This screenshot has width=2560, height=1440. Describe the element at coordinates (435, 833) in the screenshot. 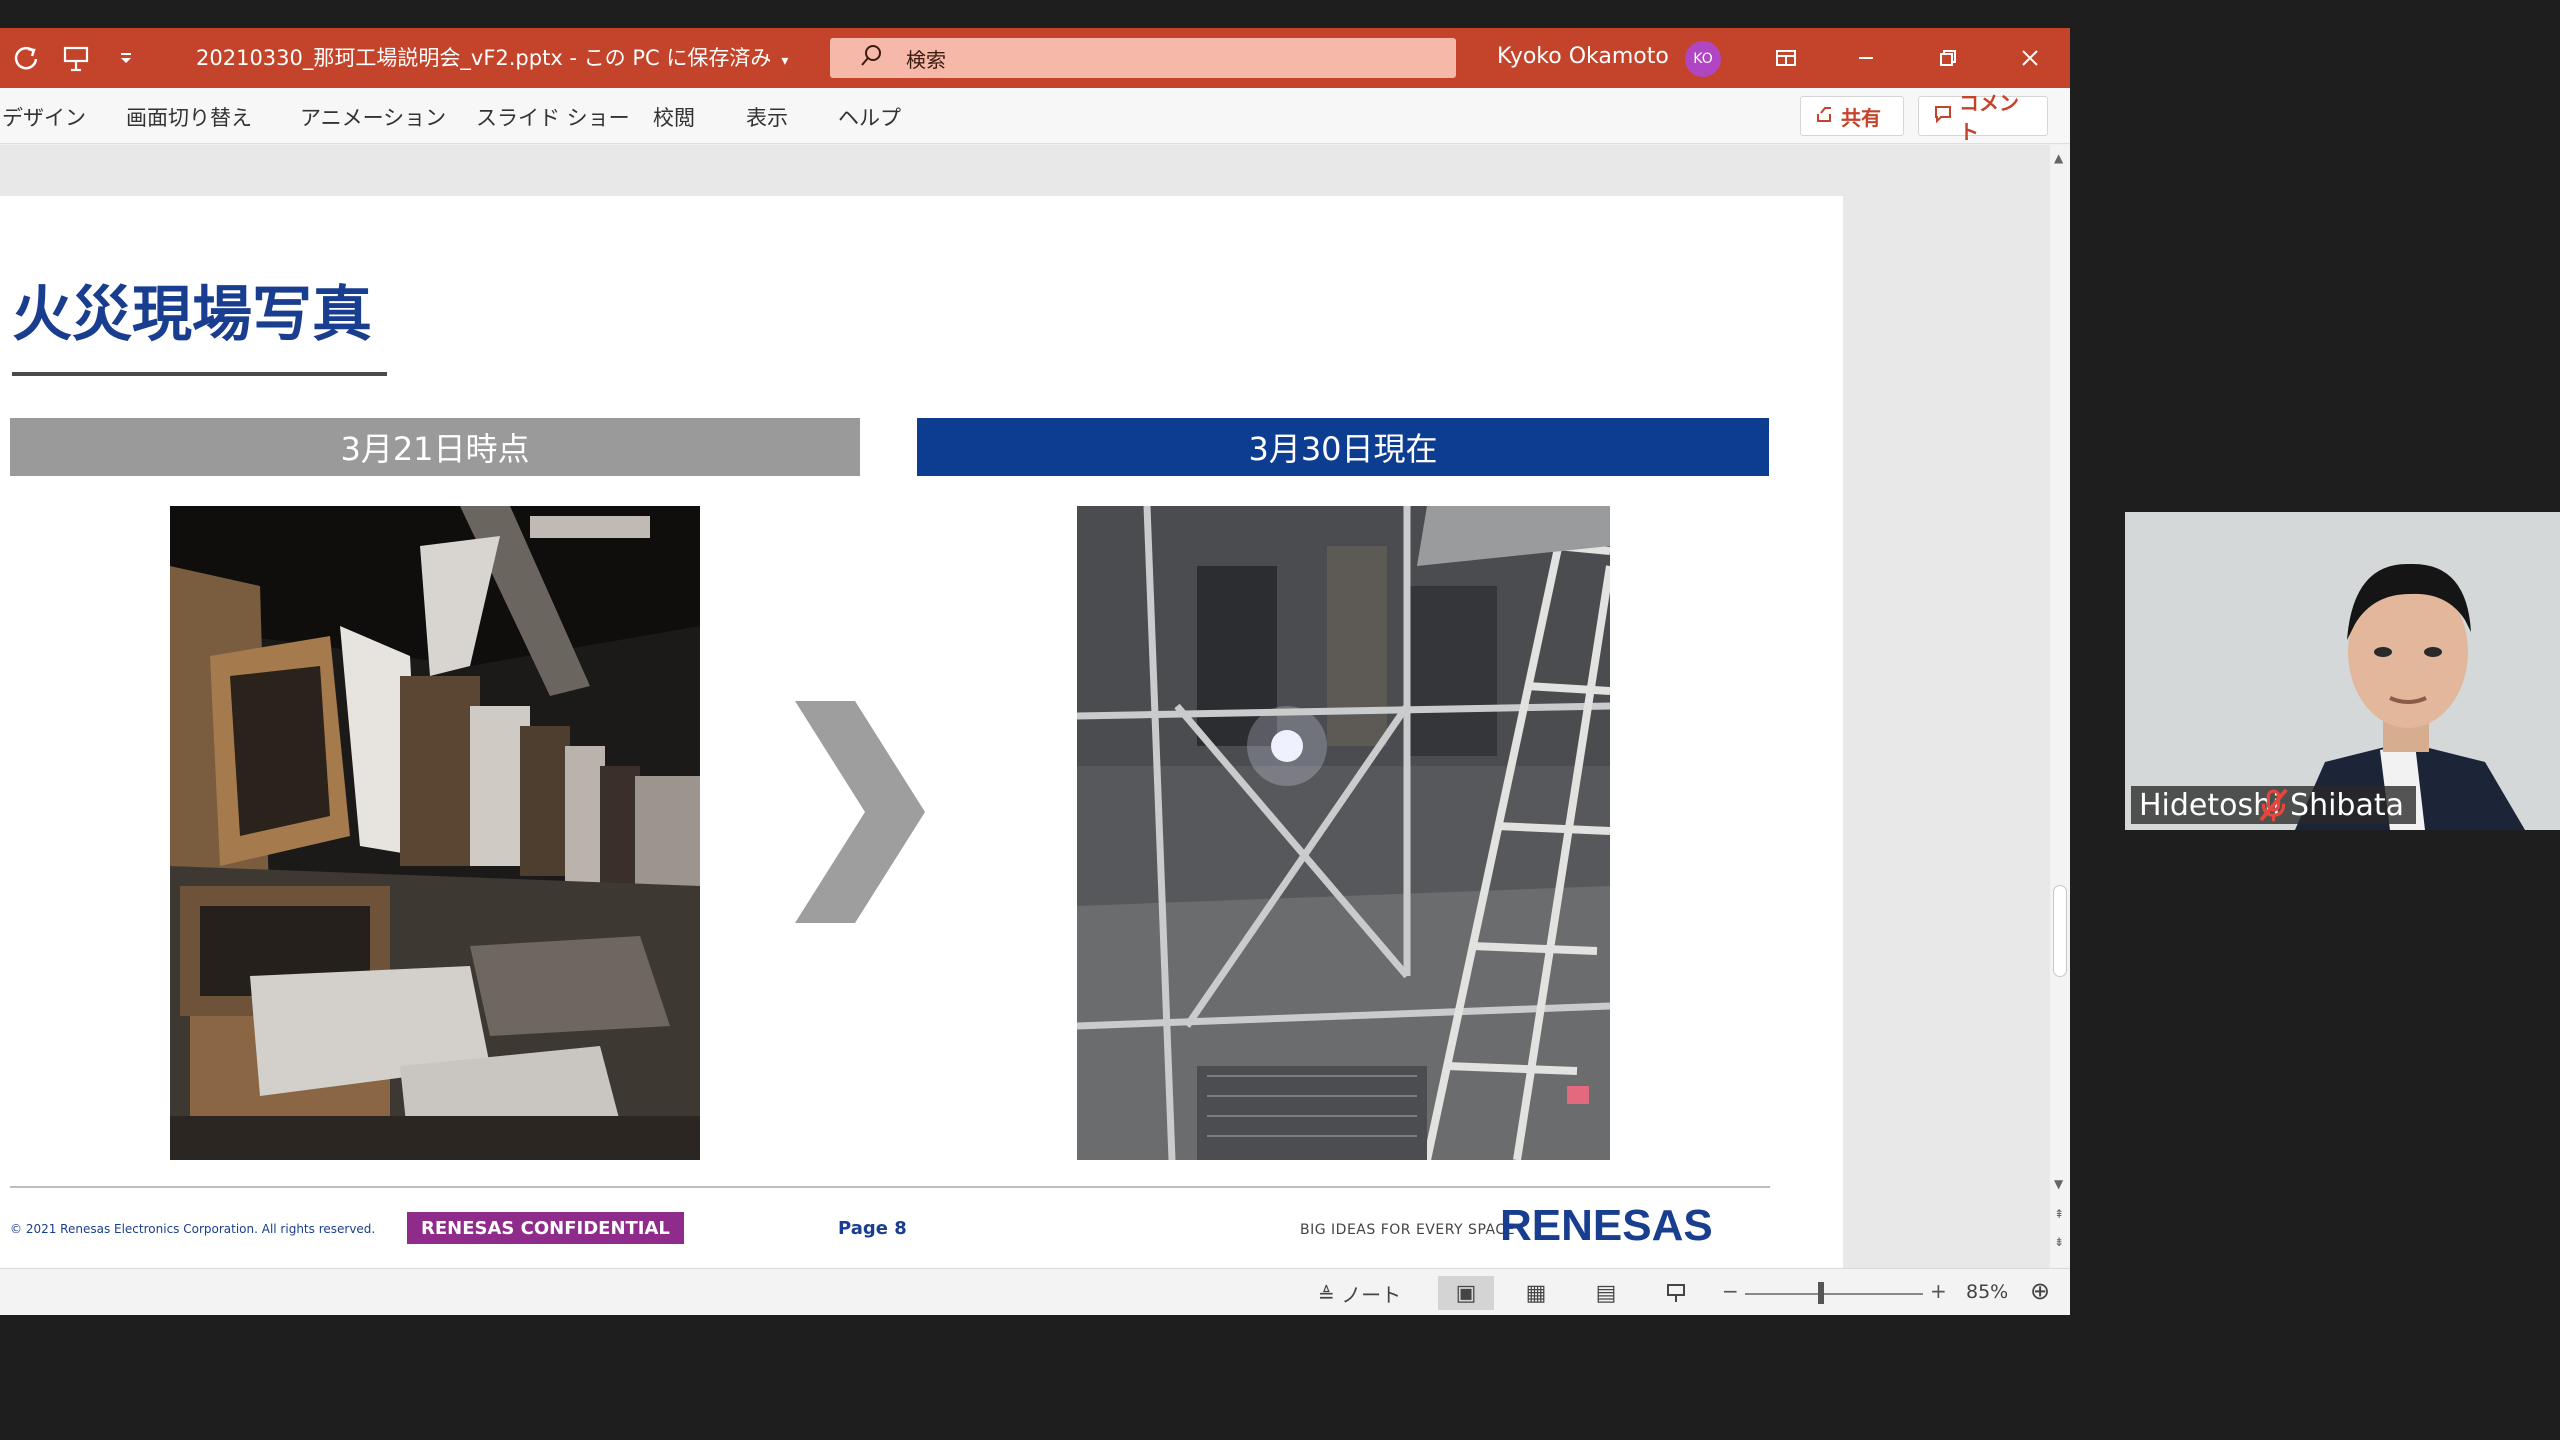

I see `fire-damage-photo` at that location.